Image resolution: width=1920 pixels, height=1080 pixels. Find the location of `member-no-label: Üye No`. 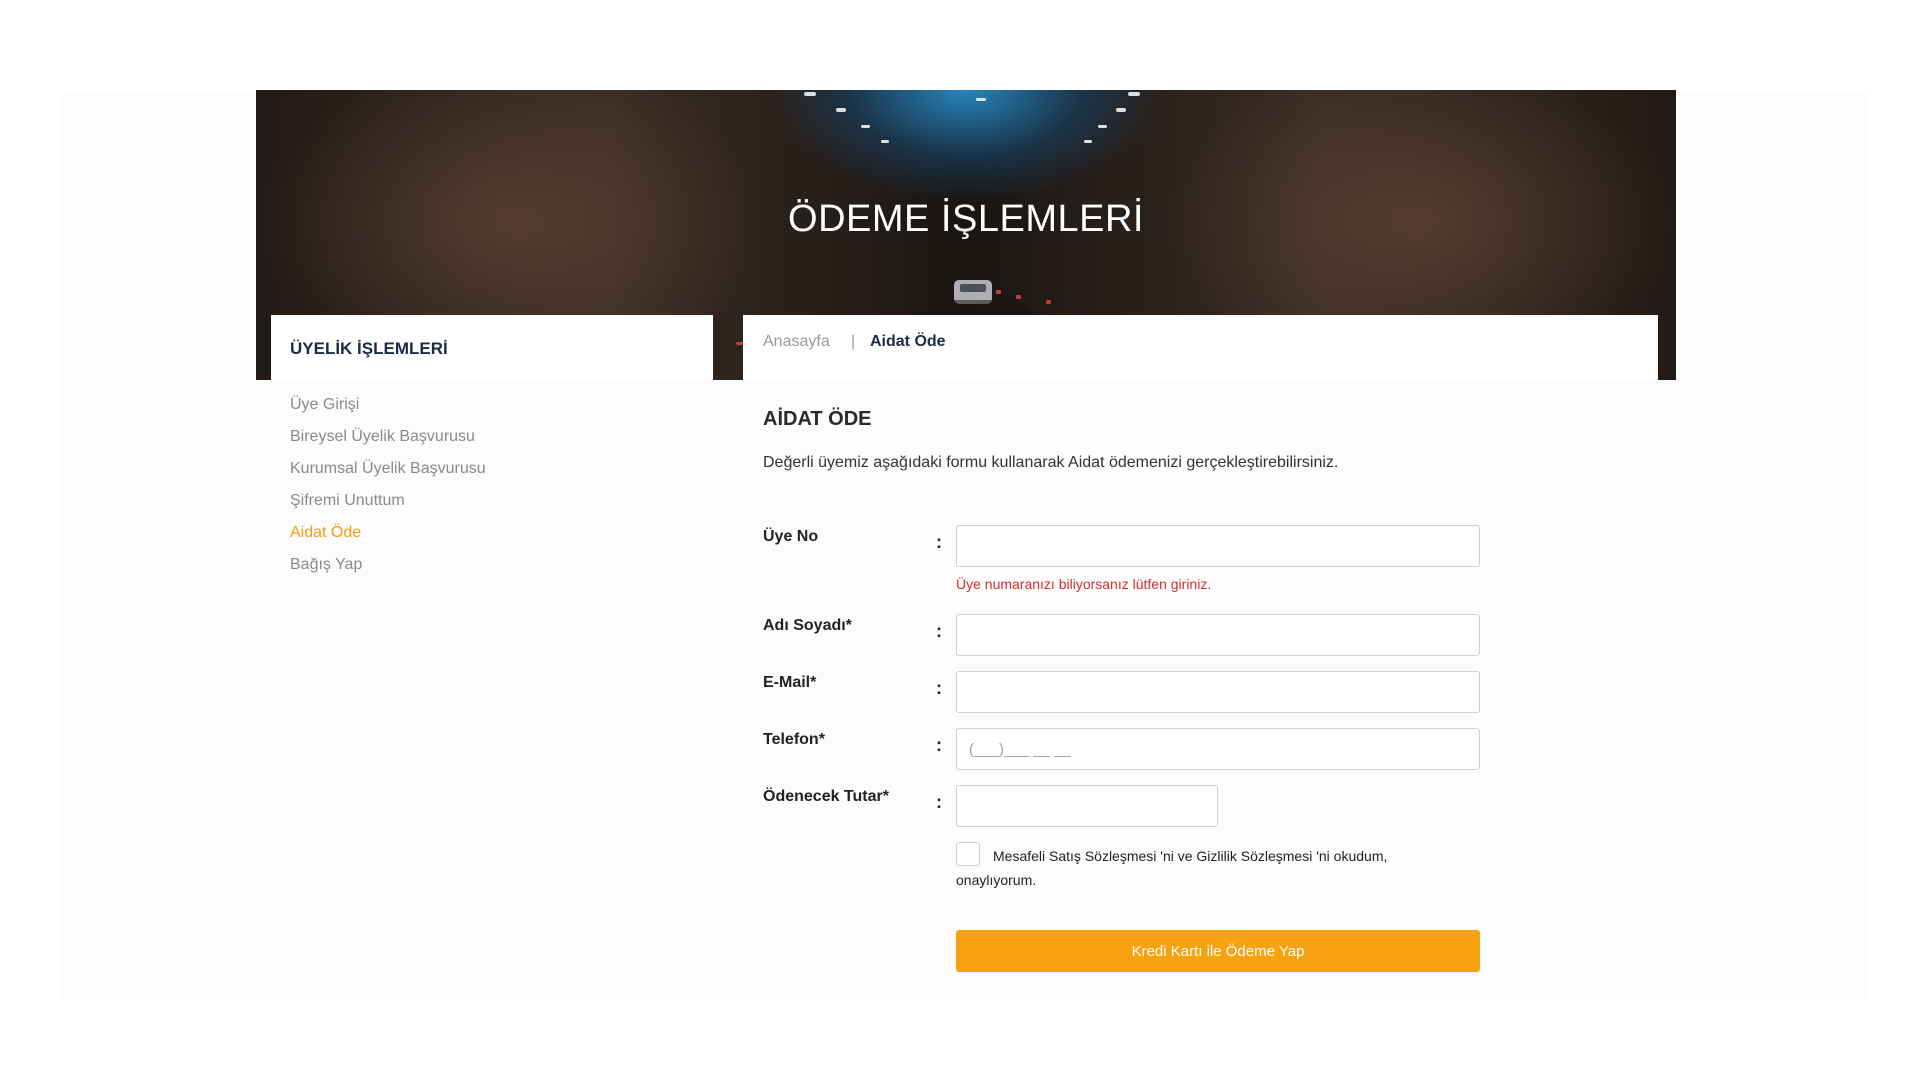

member-no-label: Üye No is located at coordinates (791, 536).